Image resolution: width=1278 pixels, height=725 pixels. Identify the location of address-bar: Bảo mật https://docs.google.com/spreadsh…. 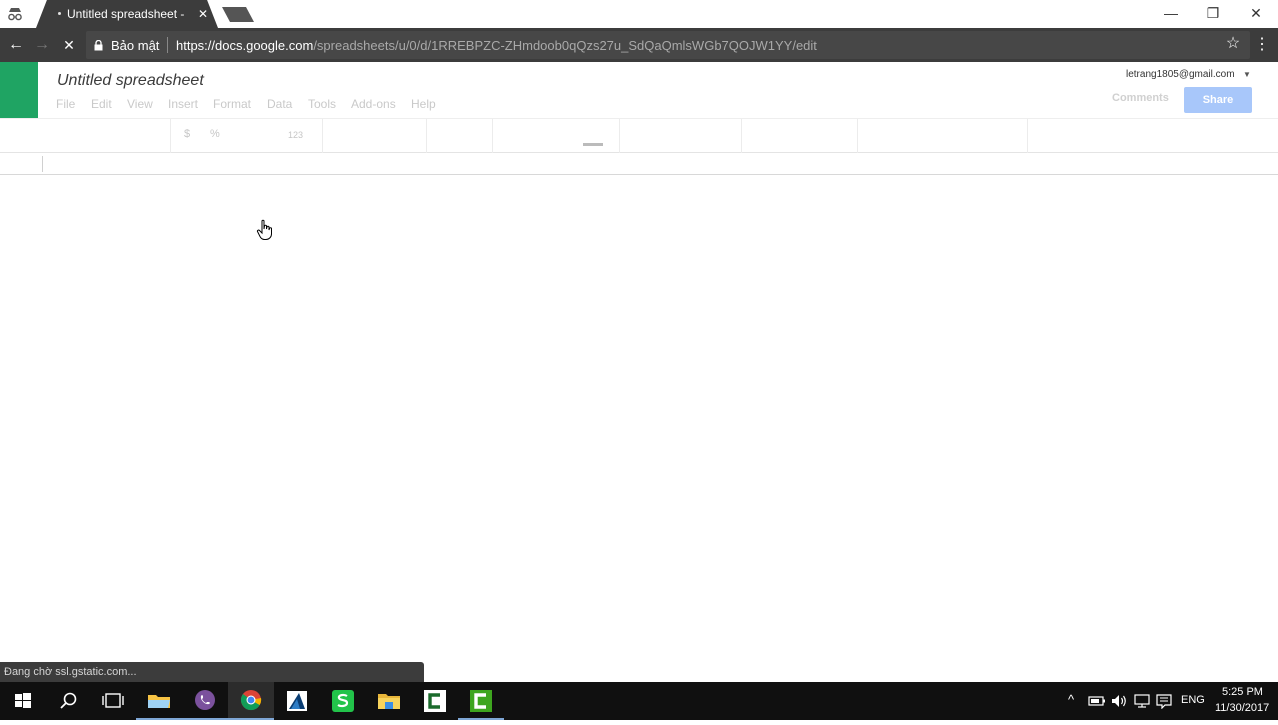
(668, 45).